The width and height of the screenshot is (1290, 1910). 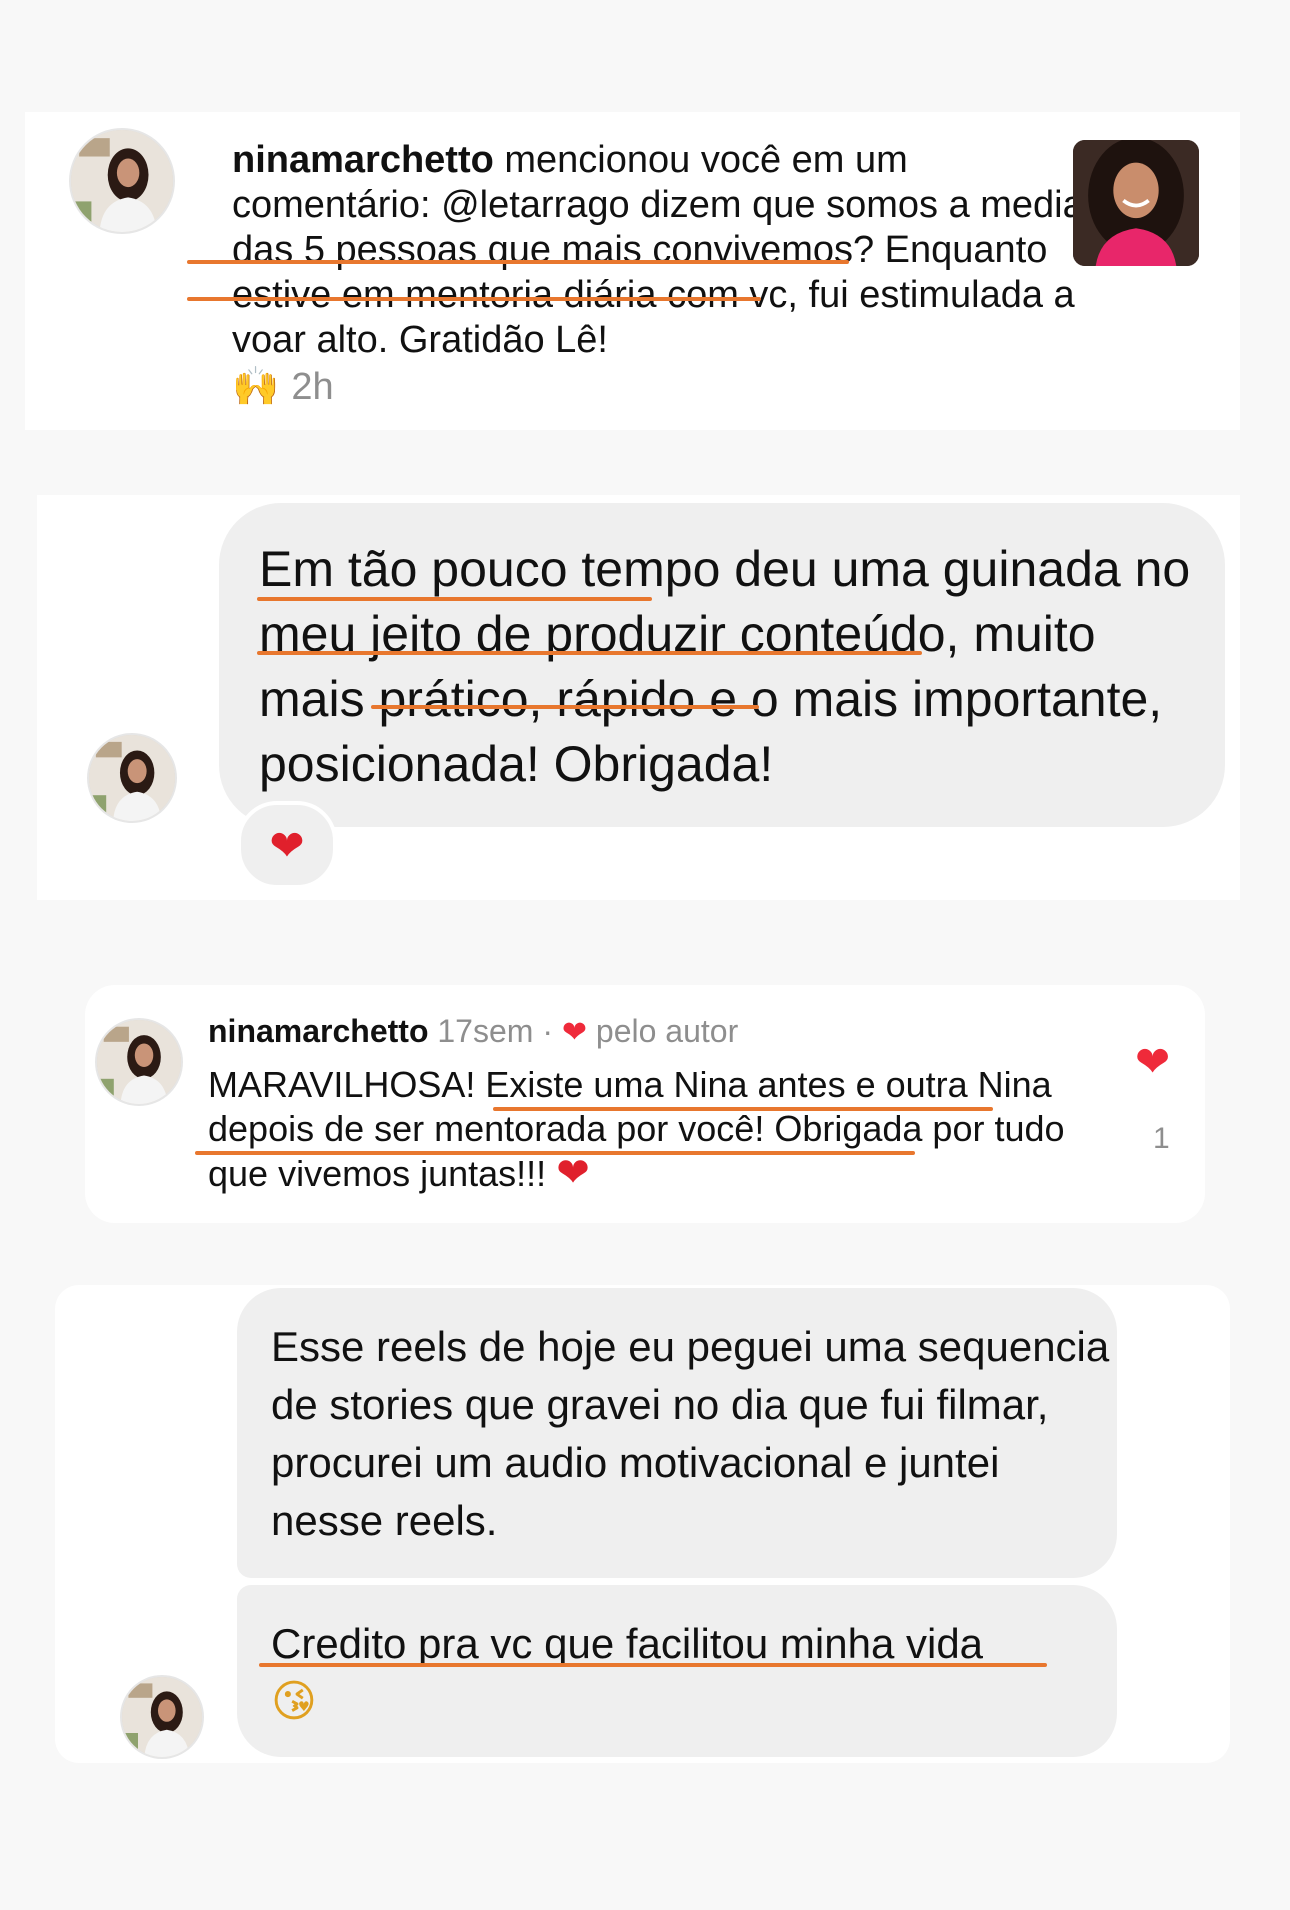 I want to click on notification-username: ninamarchetto, so click(x=363, y=160).